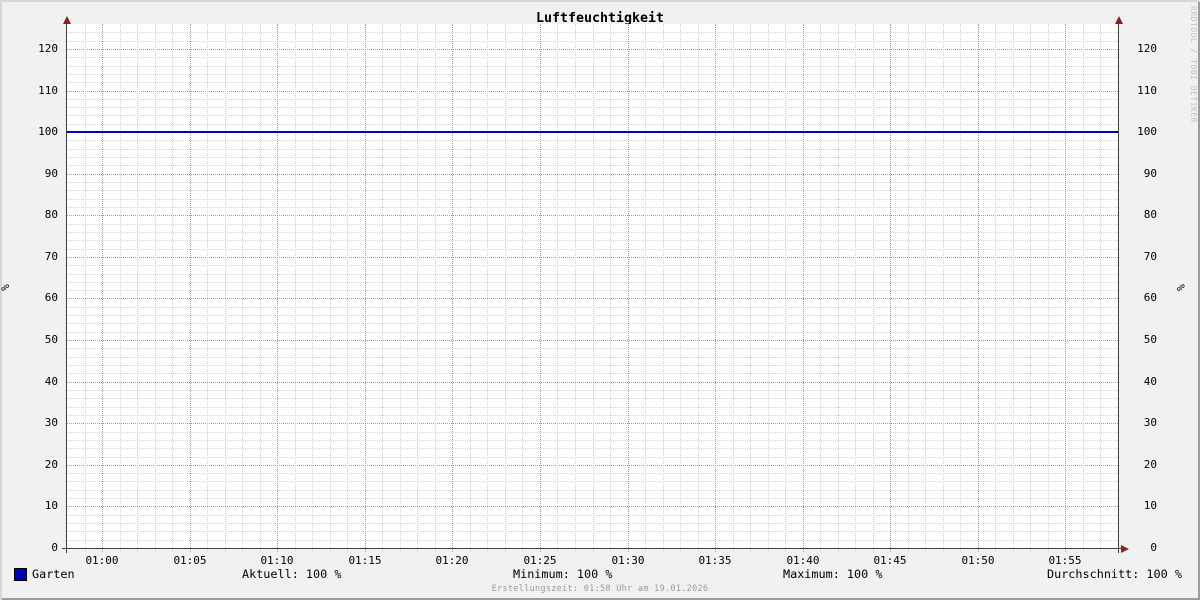 This screenshot has height=600, width=1200. What do you see at coordinates (1150, 214) in the screenshot?
I see `y-tick-label-right: 80` at bounding box center [1150, 214].